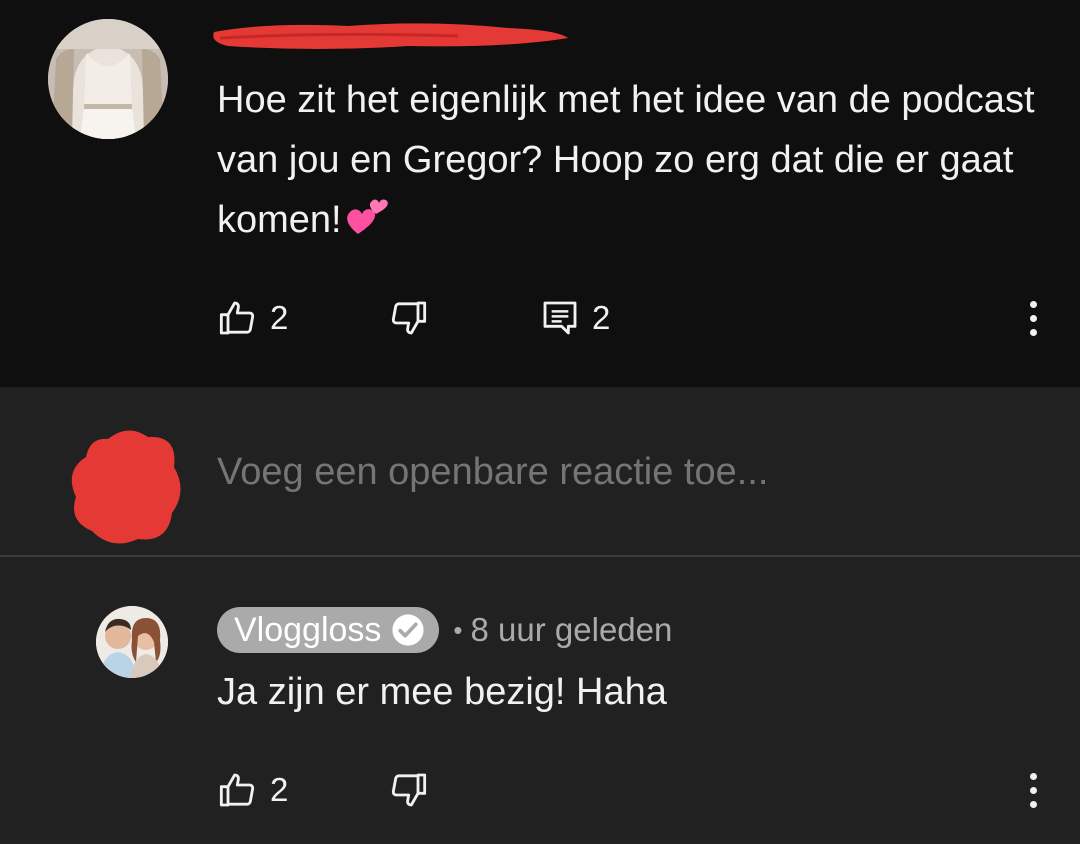  I want to click on comment-icon, so click(560, 318).